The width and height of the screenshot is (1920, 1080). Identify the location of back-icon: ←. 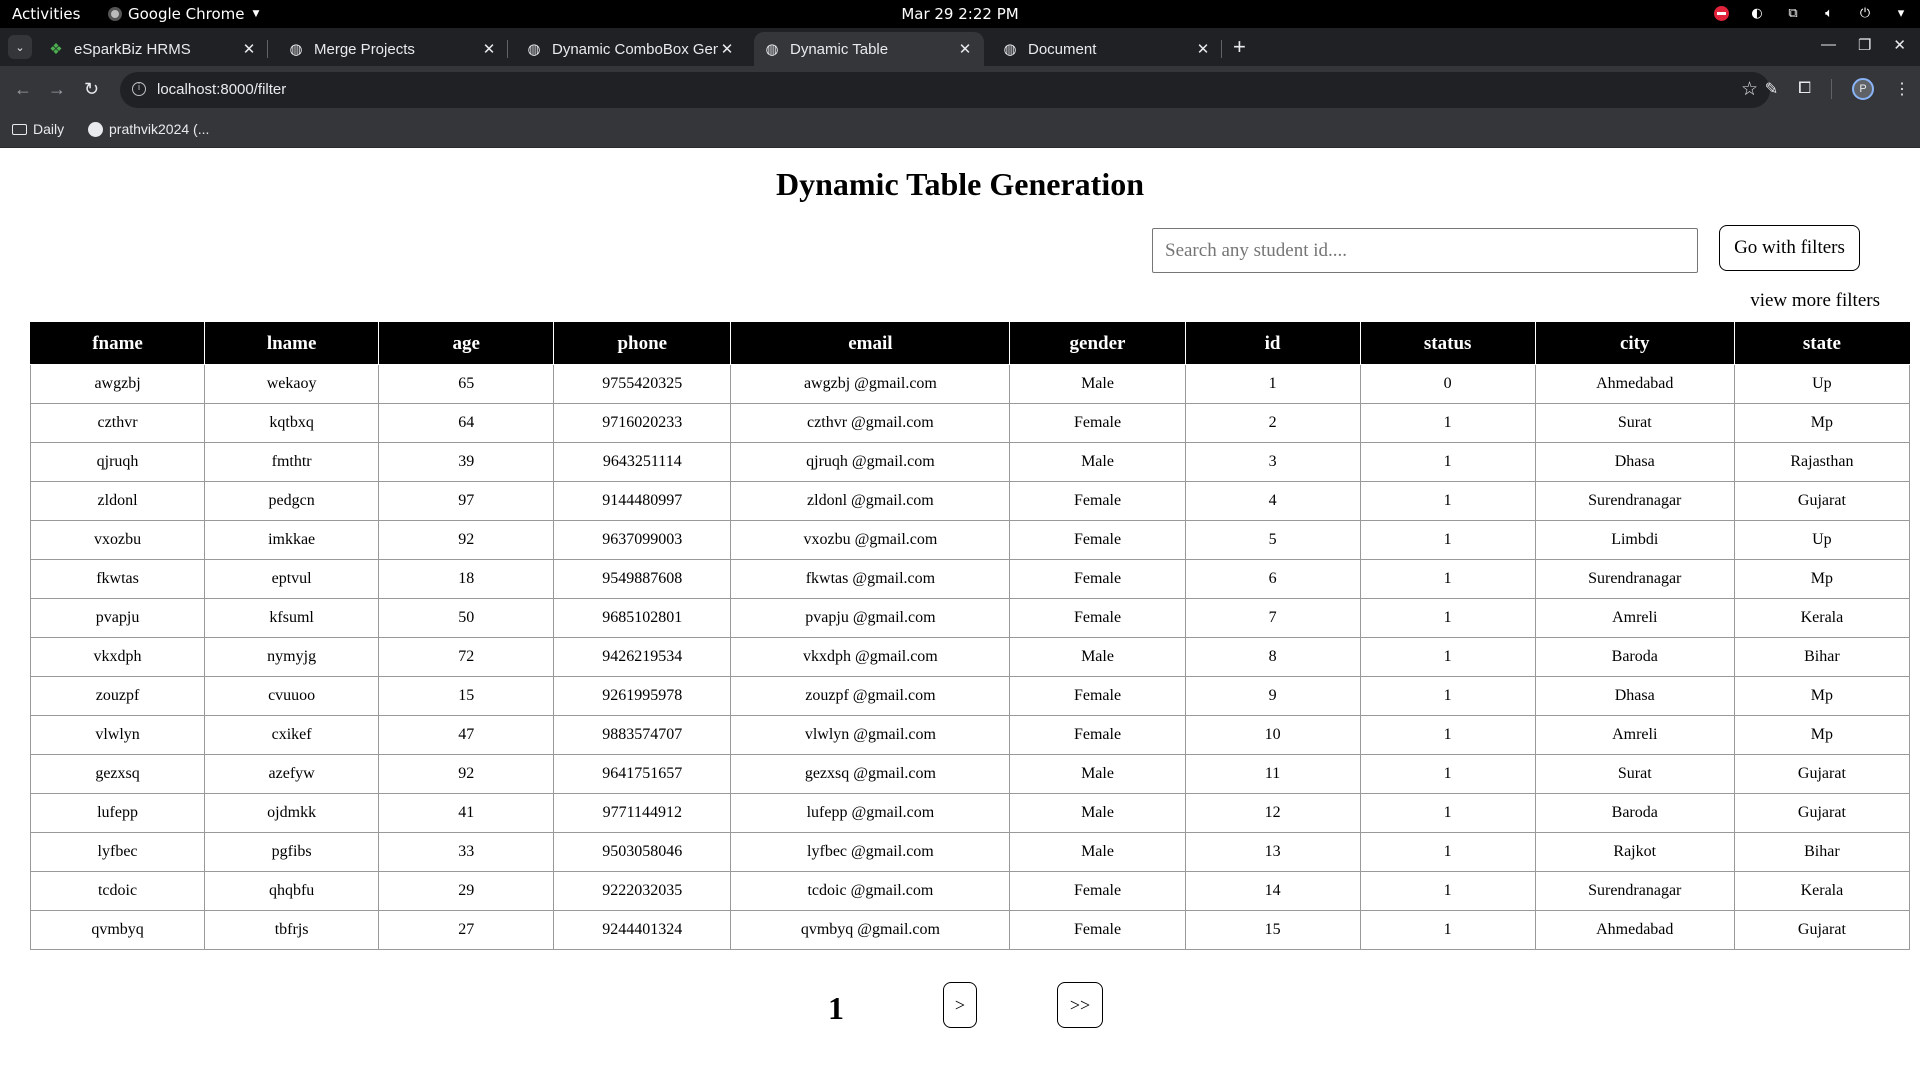
(23, 89).